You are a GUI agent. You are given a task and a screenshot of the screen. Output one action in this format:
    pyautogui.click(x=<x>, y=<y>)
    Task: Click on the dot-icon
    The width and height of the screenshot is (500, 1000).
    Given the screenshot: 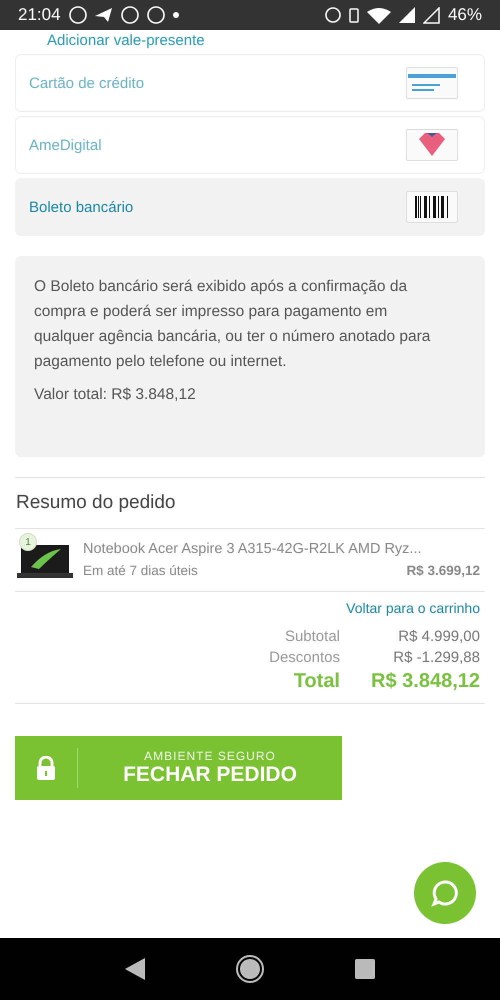 What is the action you would take?
    pyautogui.click(x=175, y=15)
    